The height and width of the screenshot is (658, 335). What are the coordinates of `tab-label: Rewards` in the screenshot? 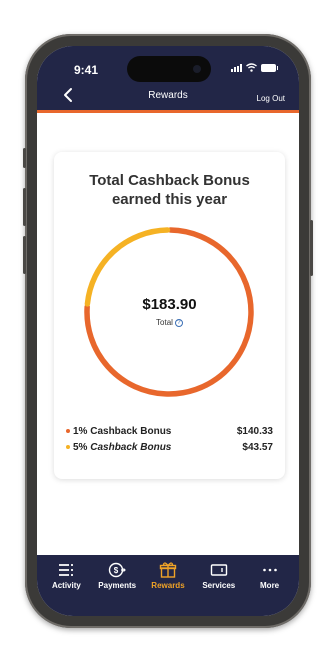 It's located at (168, 585).